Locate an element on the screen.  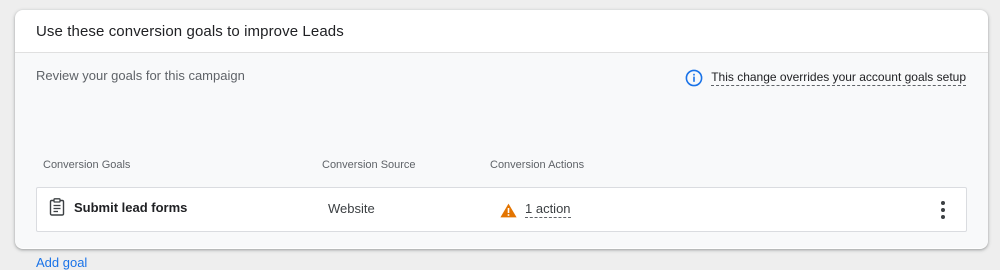
more-vert-icon is located at coordinates (943, 203).